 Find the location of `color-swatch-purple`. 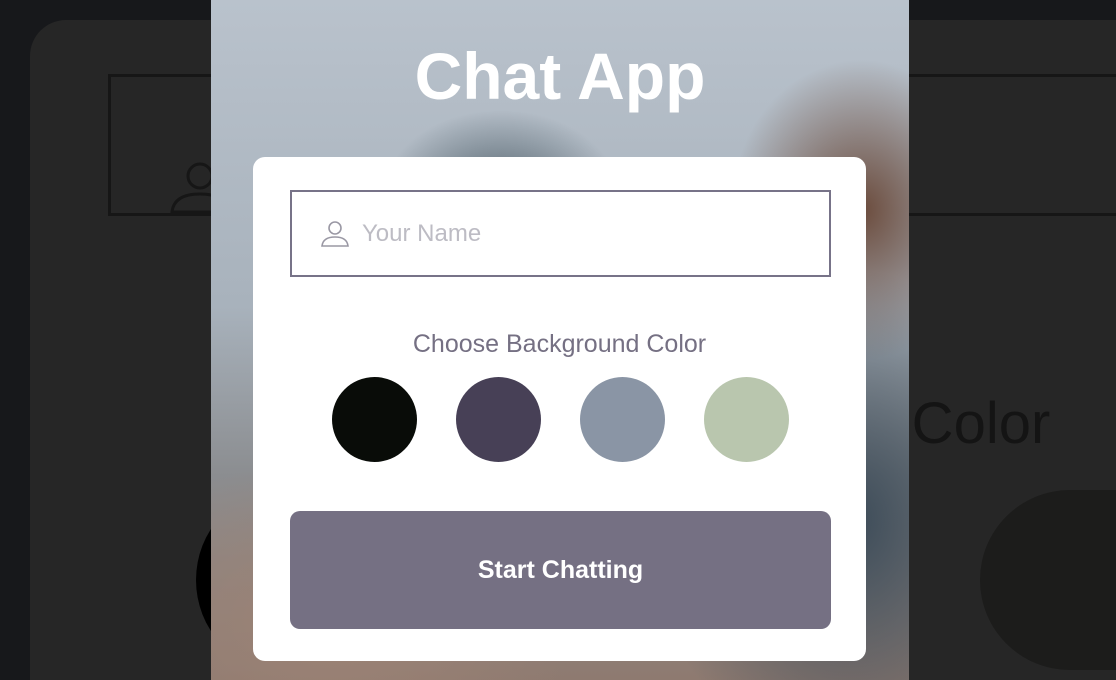

color-swatch-purple is located at coordinates (498, 419).